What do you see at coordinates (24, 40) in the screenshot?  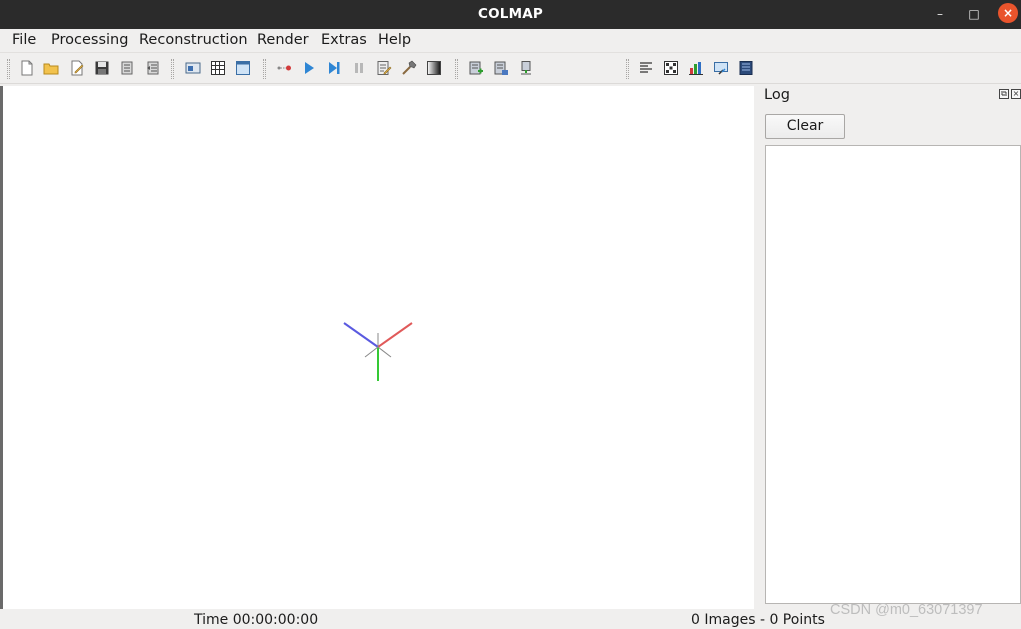 I see `menu-file: File` at bounding box center [24, 40].